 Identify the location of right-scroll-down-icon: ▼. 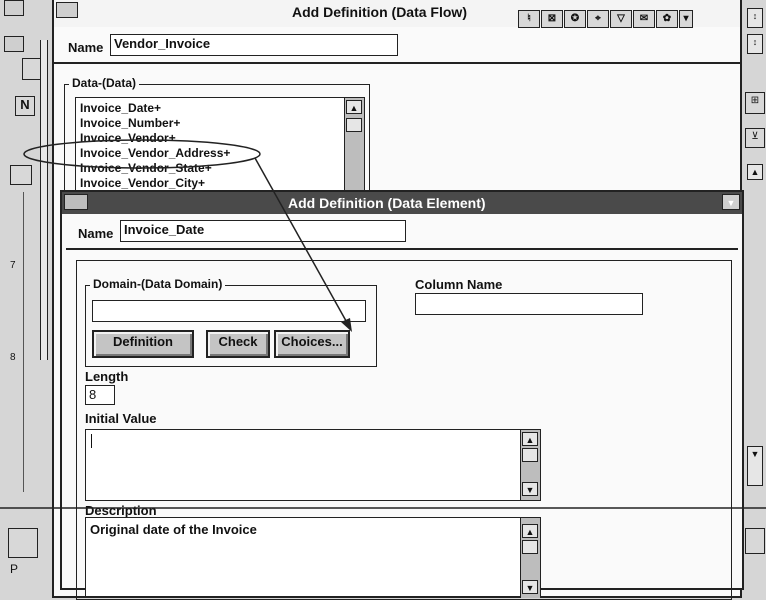
(755, 466).